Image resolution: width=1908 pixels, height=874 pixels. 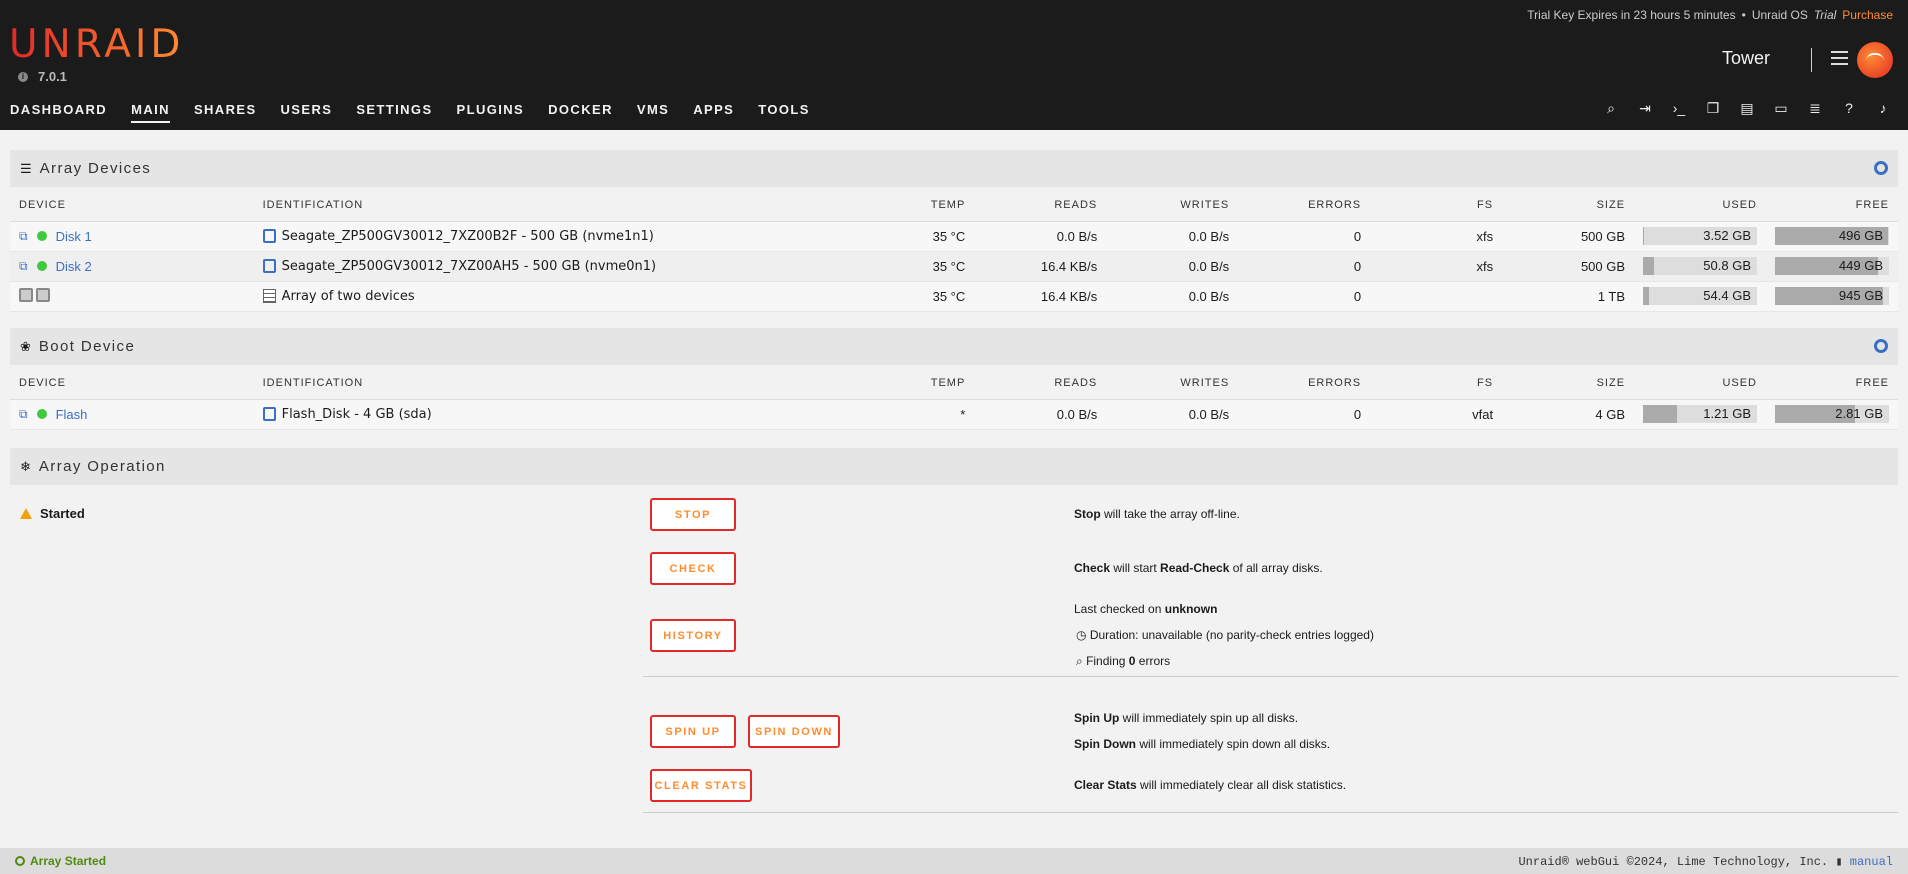 I want to click on nav-tools: TOOLS, so click(x=784, y=112).